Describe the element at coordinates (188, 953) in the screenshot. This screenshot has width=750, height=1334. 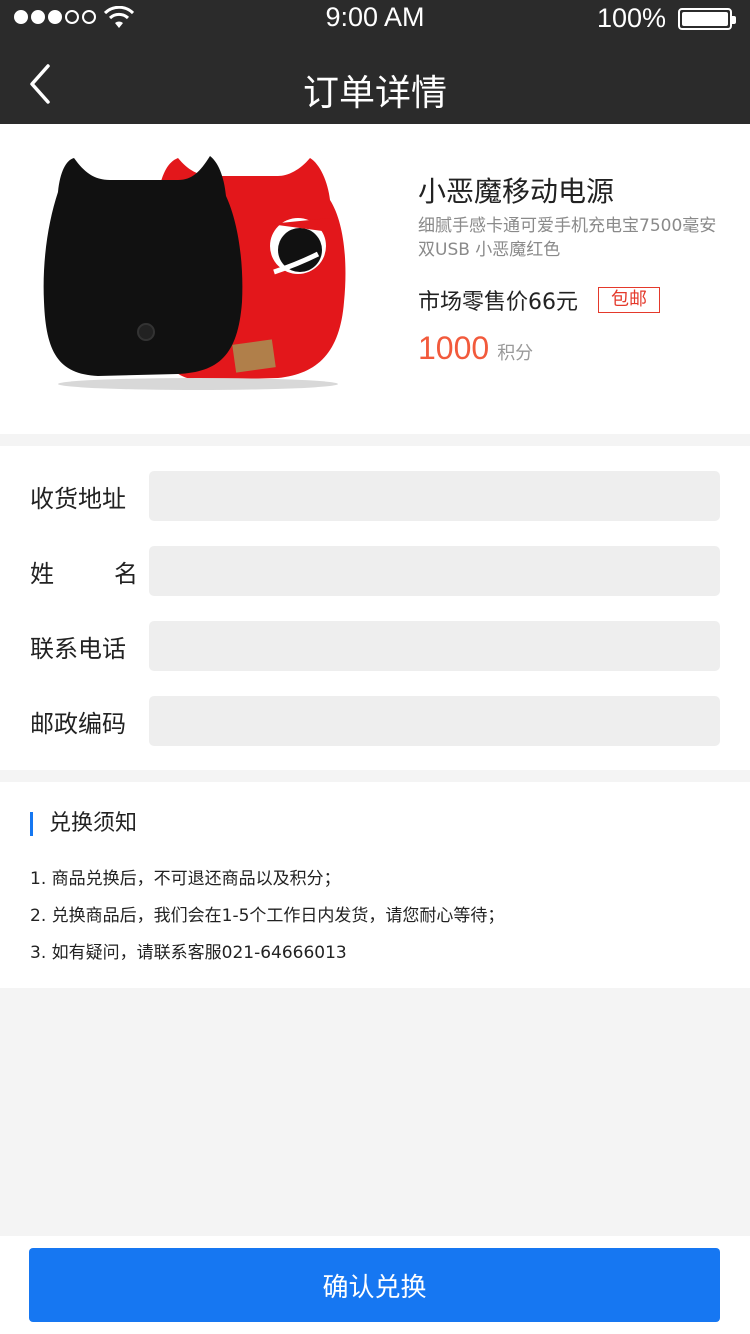
I see `notice-item: 3. 如有疑问，请联系客服021-64666013` at that location.